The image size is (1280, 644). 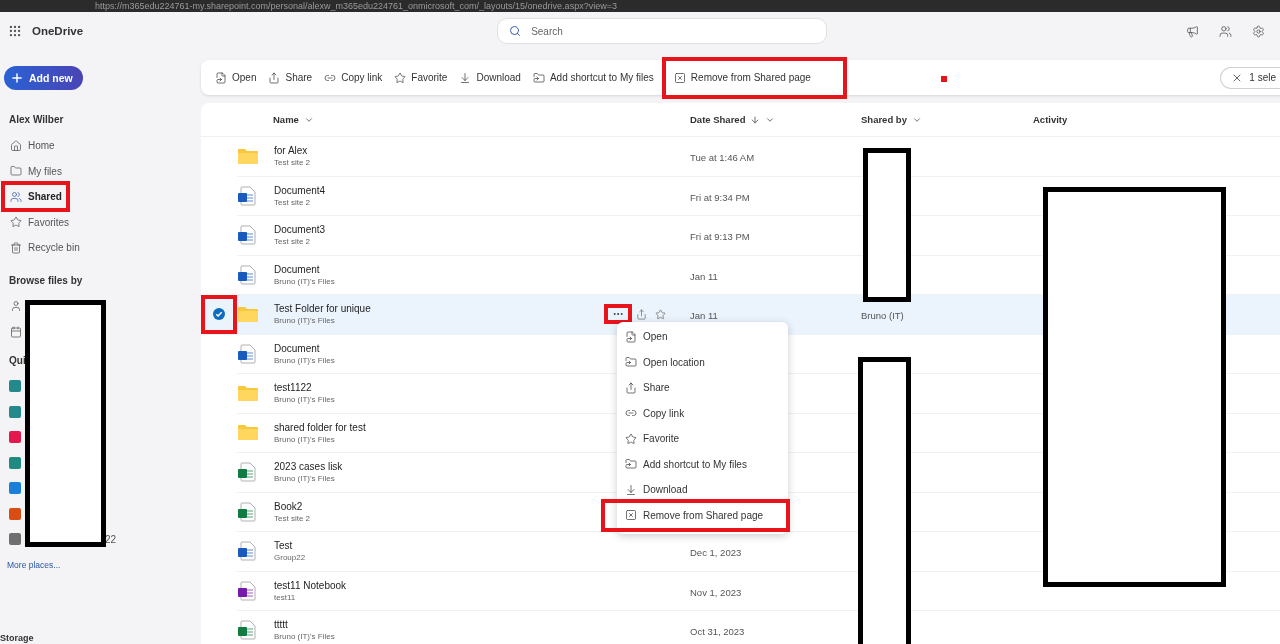 What do you see at coordinates (702, 490) in the screenshot?
I see `menu-item: Download` at bounding box center [702, 490].